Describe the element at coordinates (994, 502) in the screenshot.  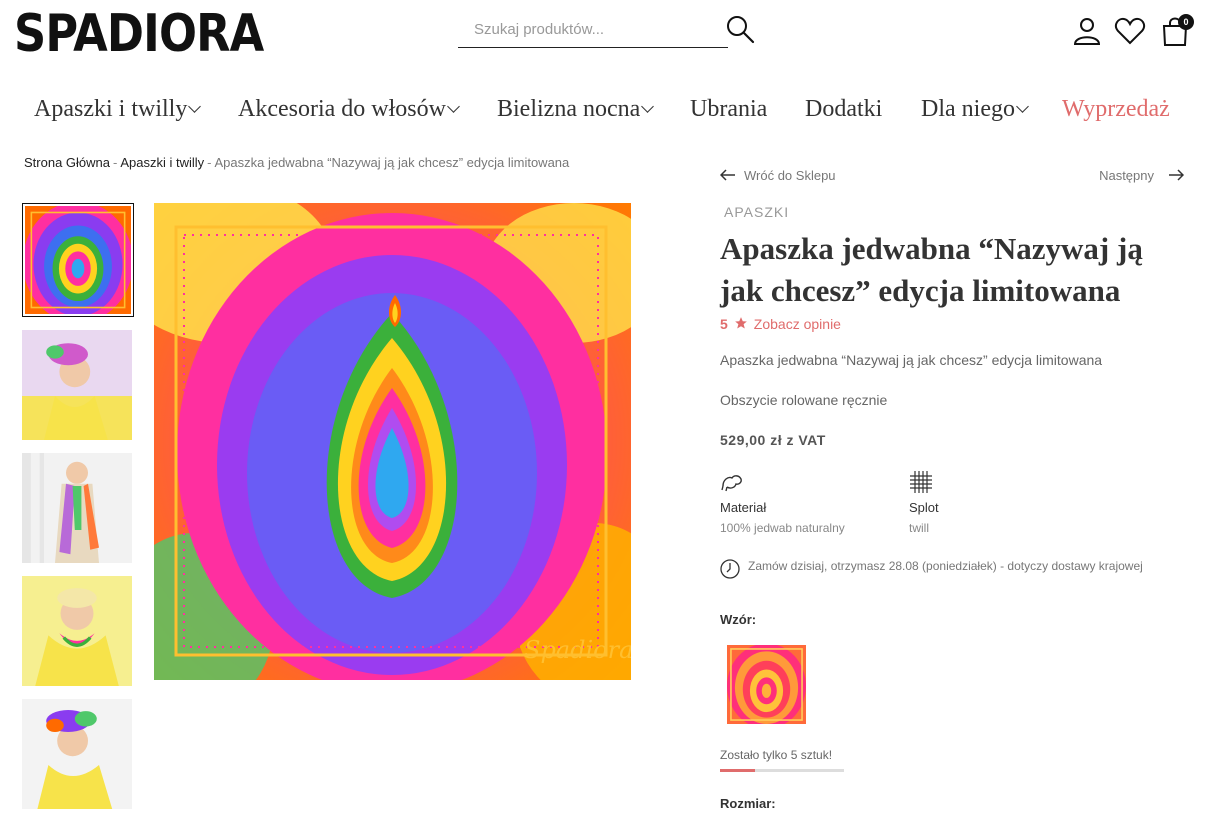
I see `feature-weave: Splot twill` at that location.